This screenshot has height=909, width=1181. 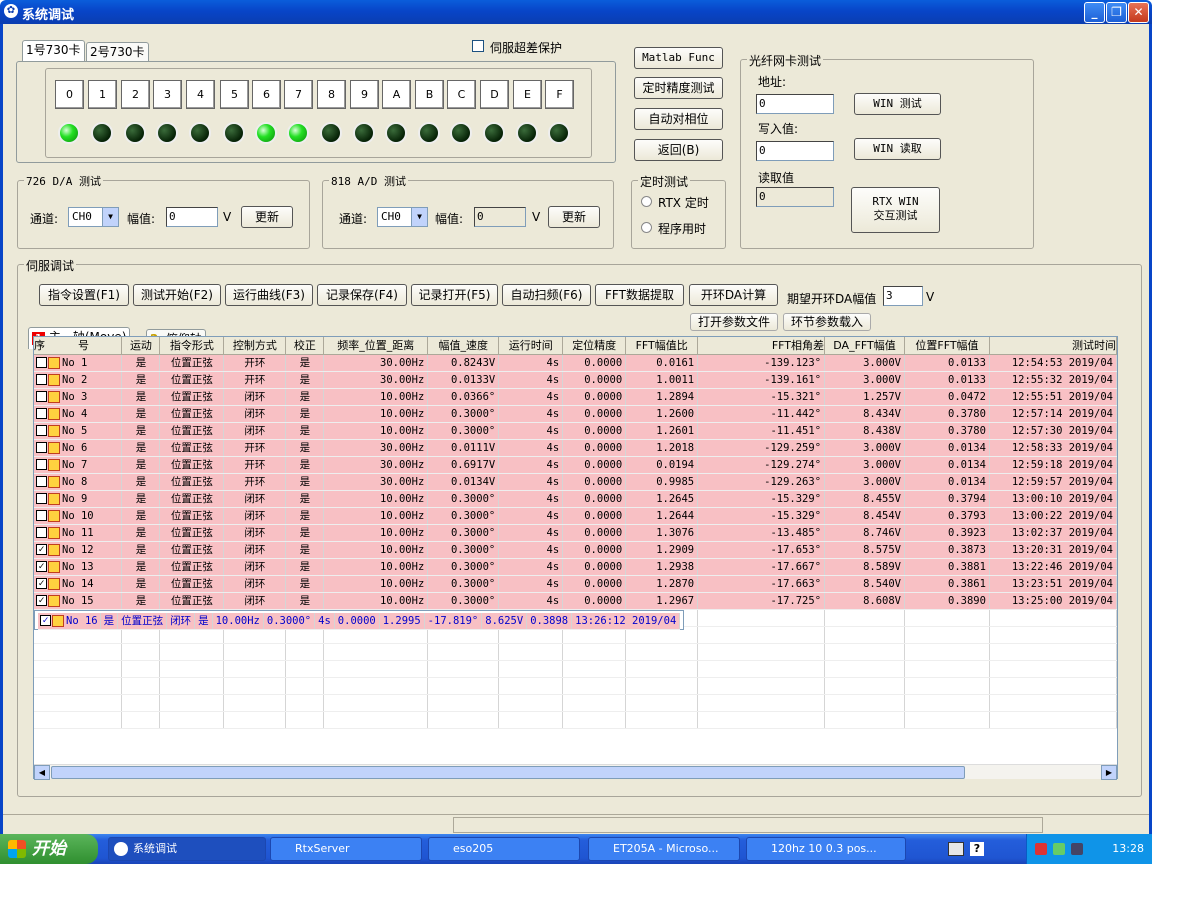 I want to click on servo-protect-checkbox, so click(x=478, y=46).